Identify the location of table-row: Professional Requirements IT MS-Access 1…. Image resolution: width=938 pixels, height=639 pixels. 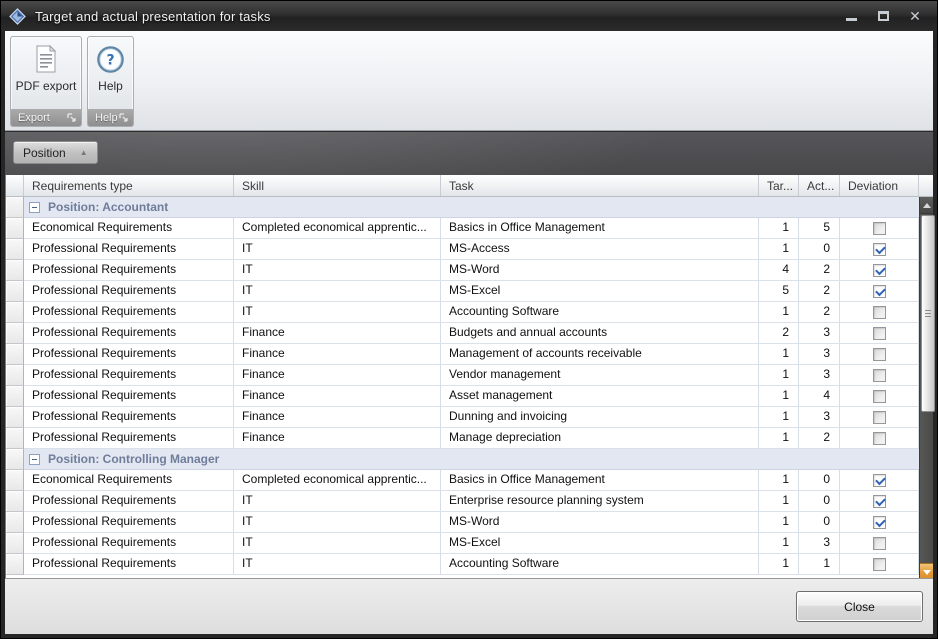
(462, 249).